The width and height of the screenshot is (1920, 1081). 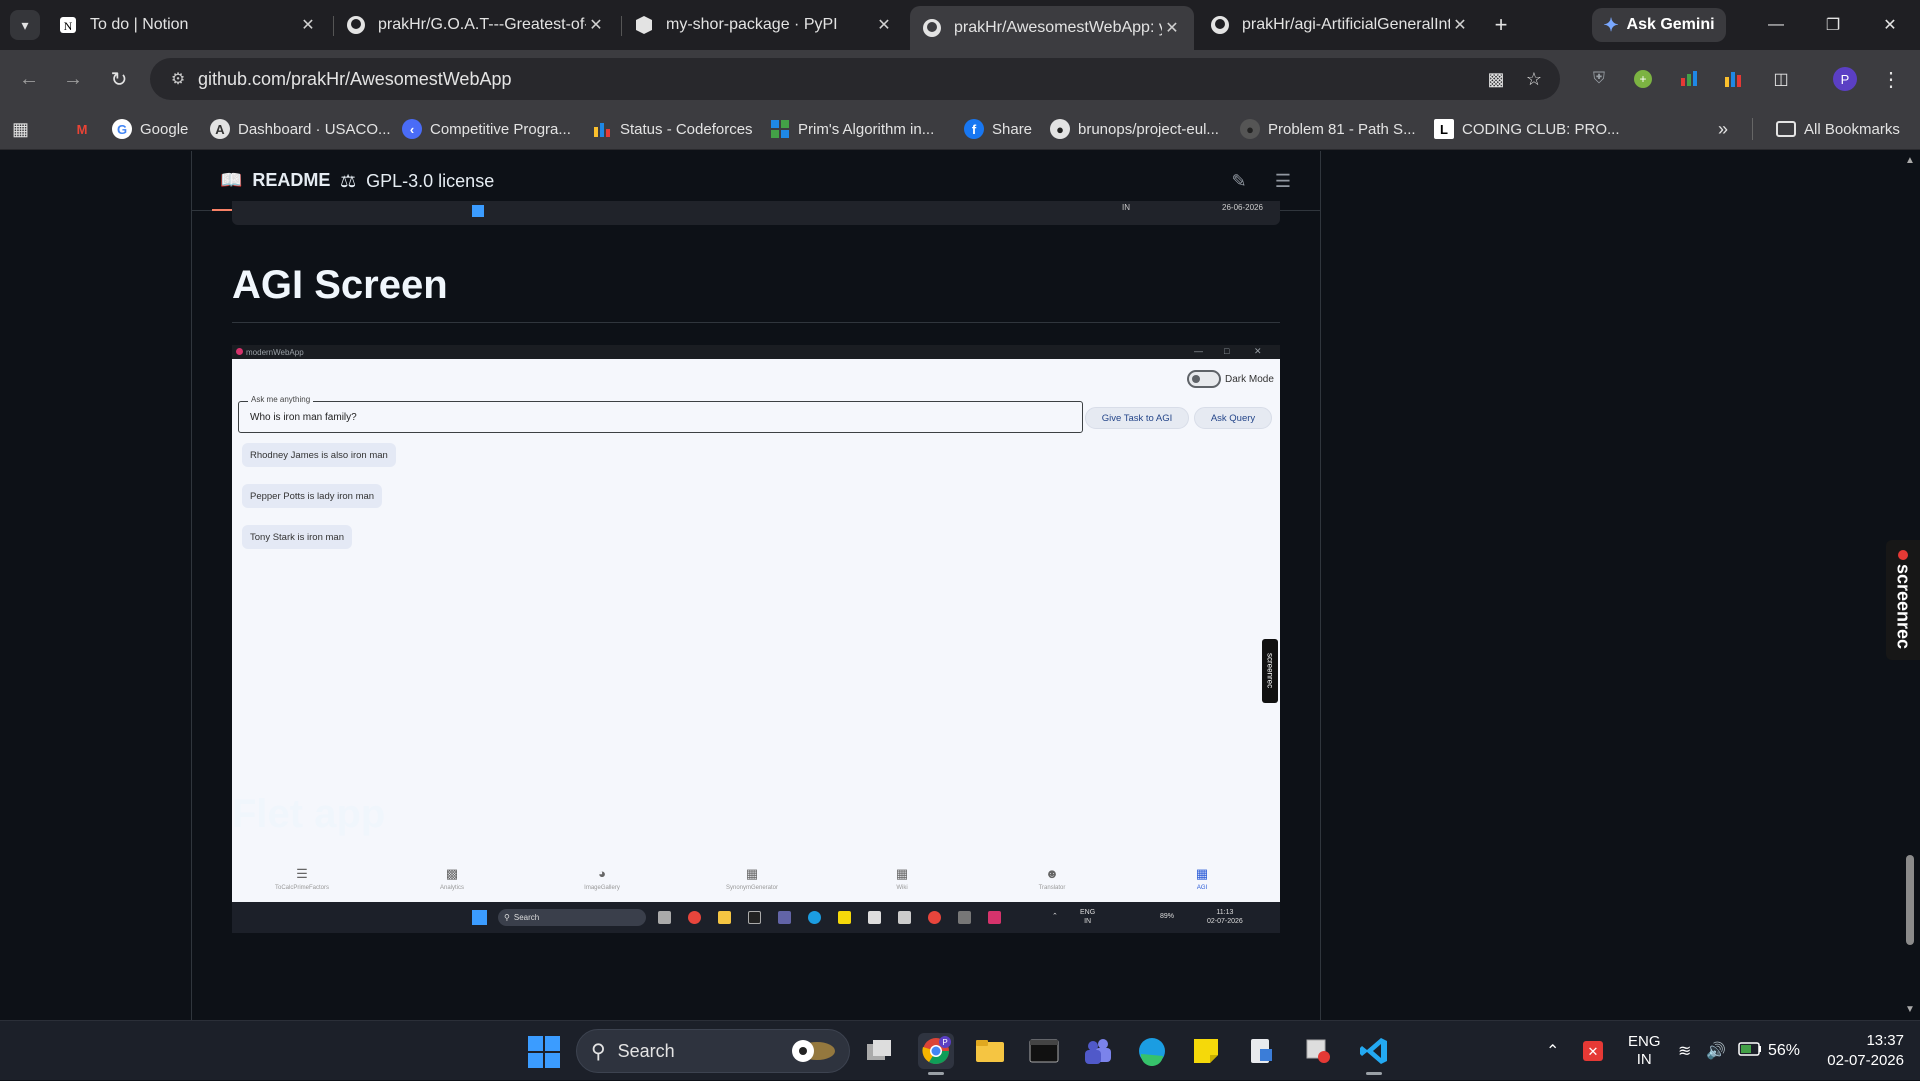 What do you see at coordinates (188, 25) in the screenshot?
I see `browser-tab-notion: N To do | Notion ✕` at bounding box center [188, 25].